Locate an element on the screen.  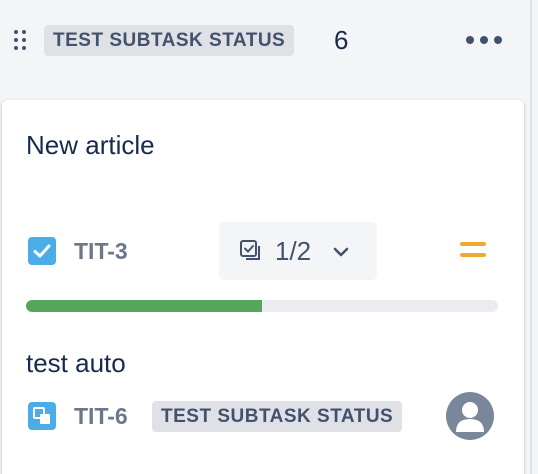
subtask-summary: test auto is located at coordinates (76, 363).